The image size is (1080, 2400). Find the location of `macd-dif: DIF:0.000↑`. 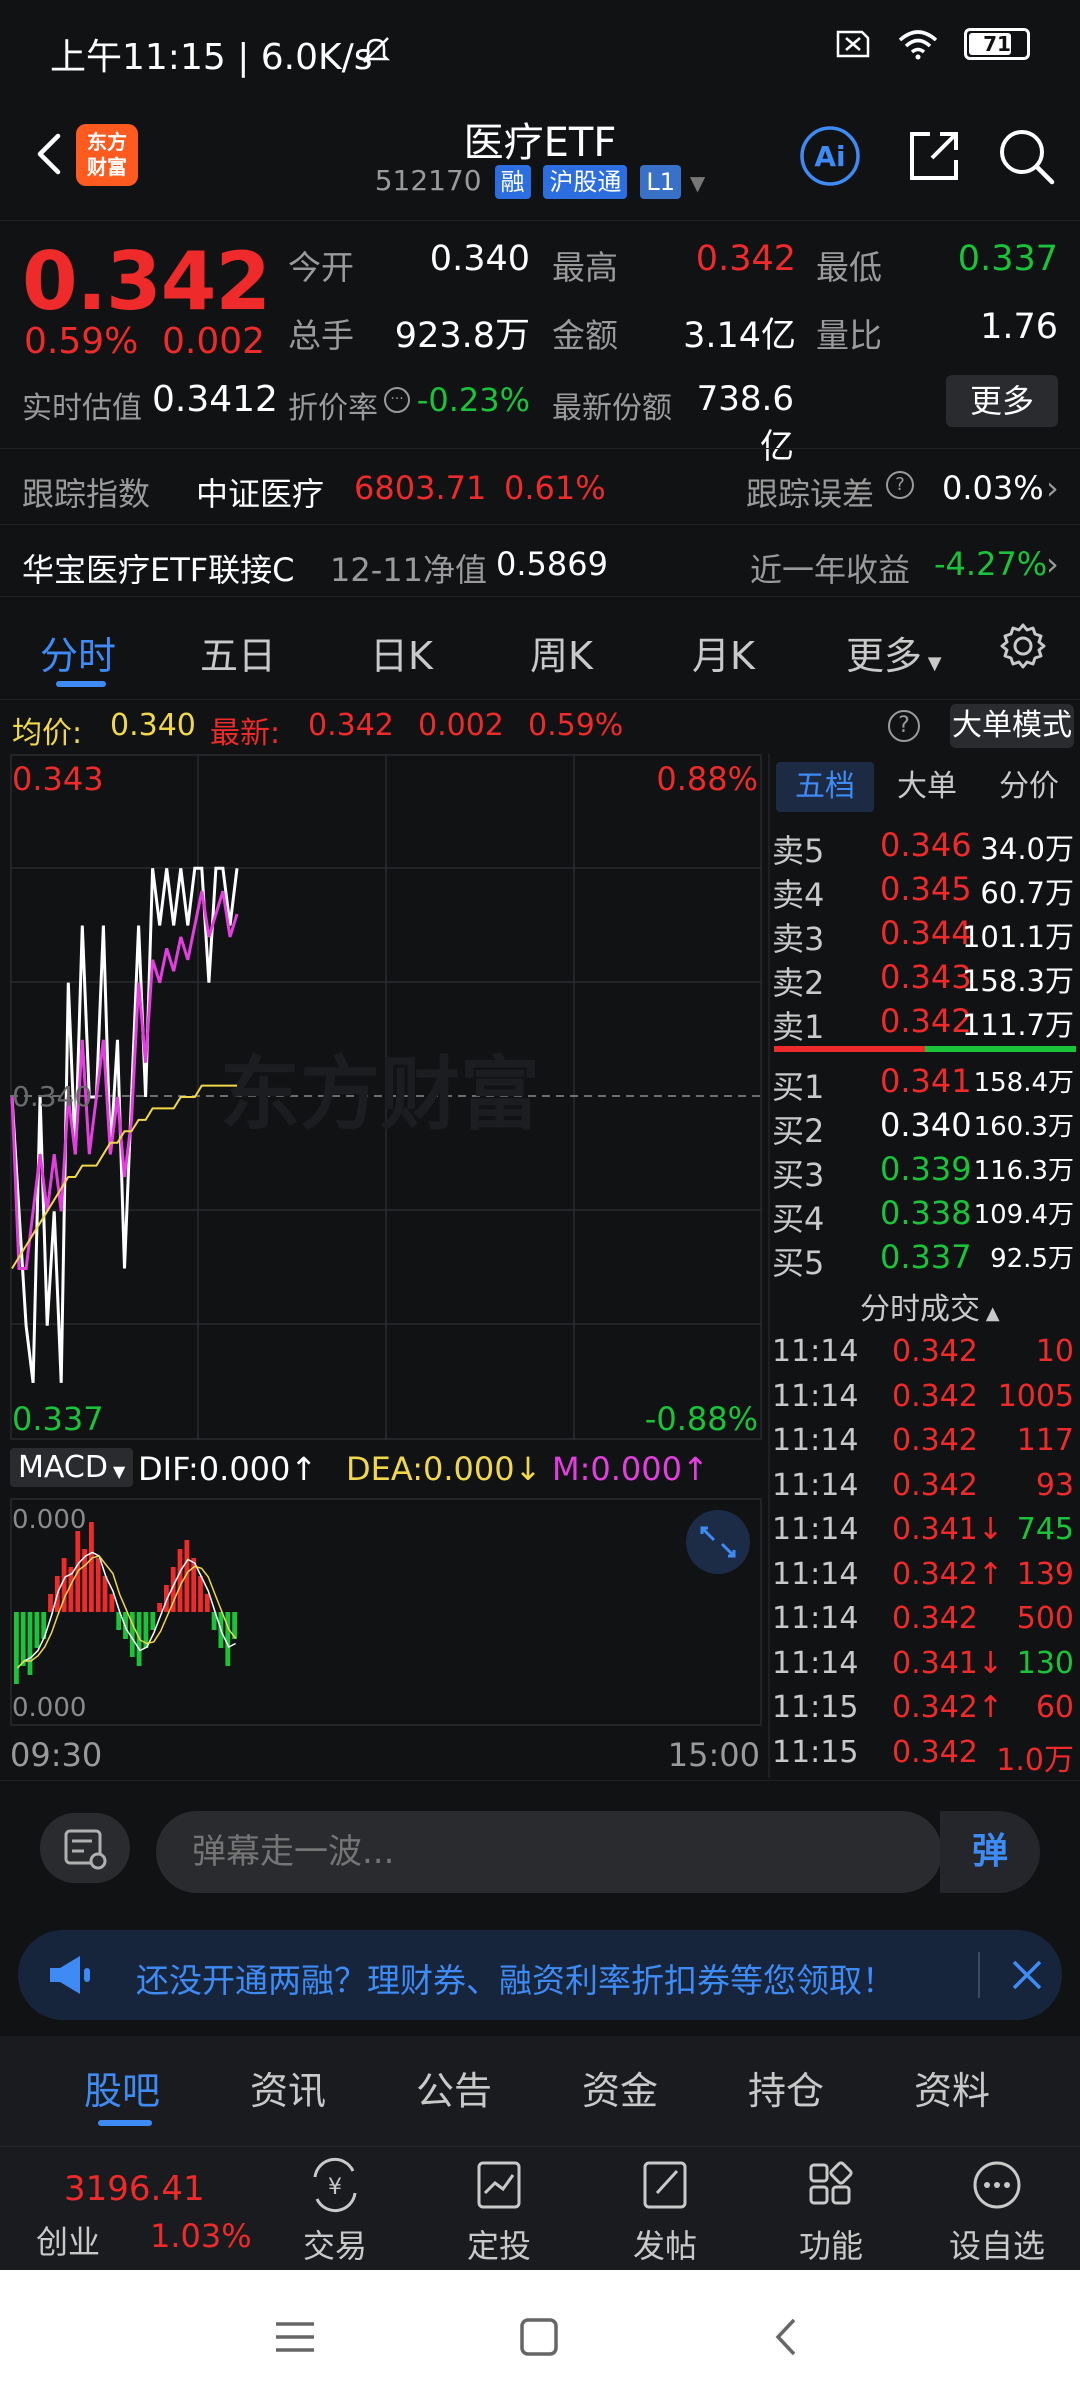

macd-dif: DIF:0.000↑ is located at coordinates (228, 1469).